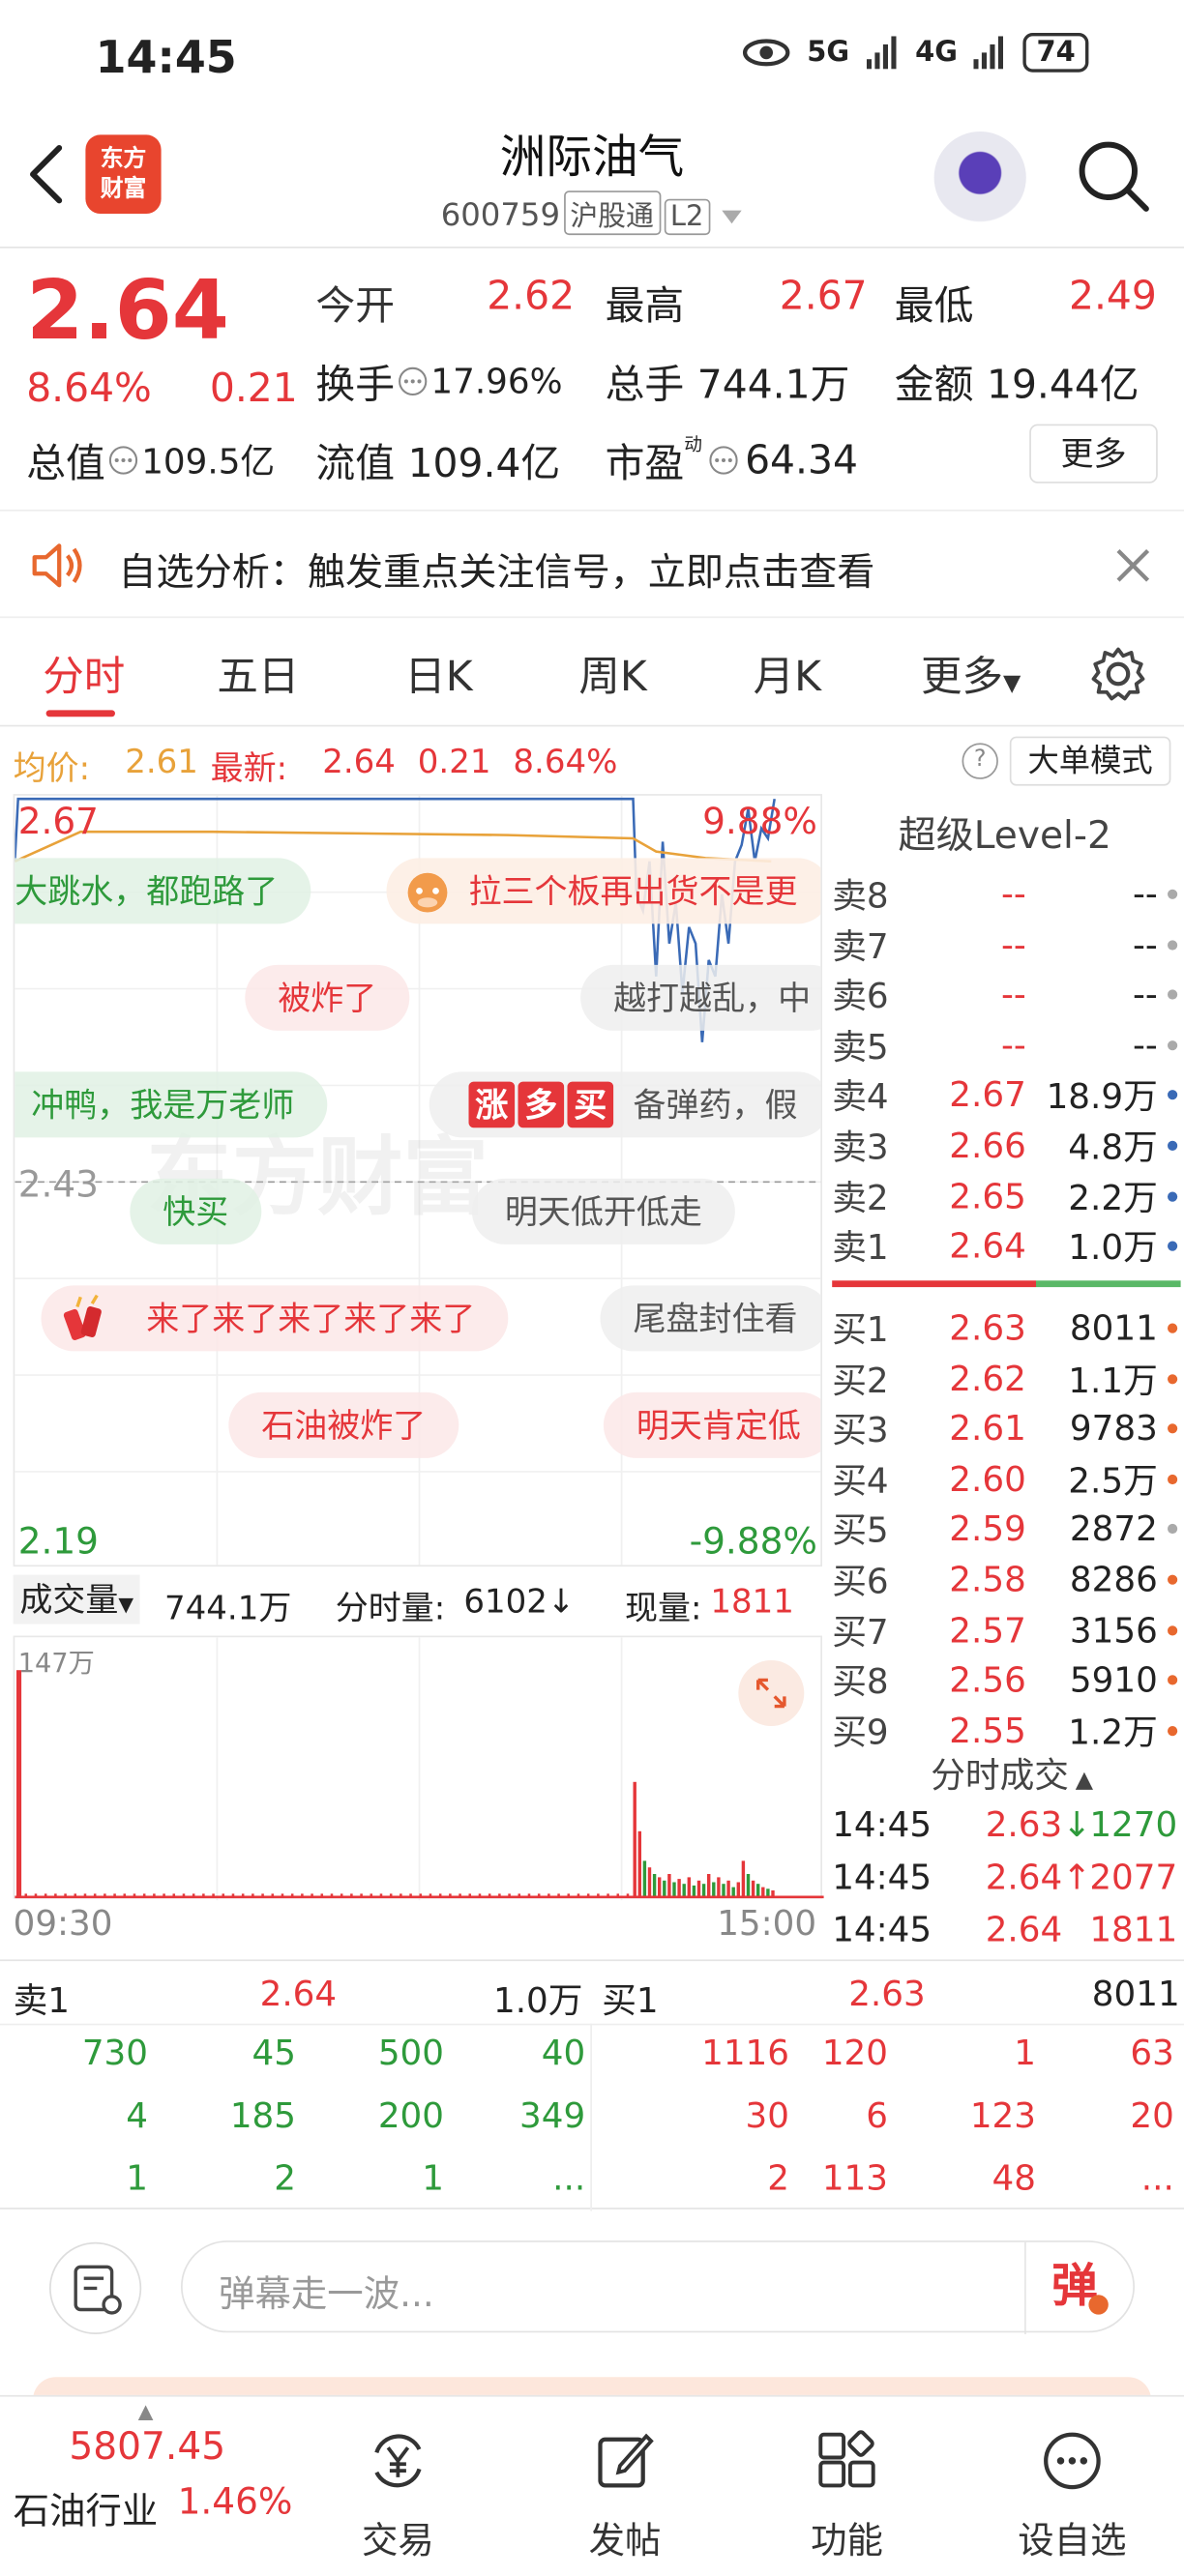  Describe the element at coordinates (438, 381) in the screenshot. I see `turnover-stat: 换手 17.96%` at that location.